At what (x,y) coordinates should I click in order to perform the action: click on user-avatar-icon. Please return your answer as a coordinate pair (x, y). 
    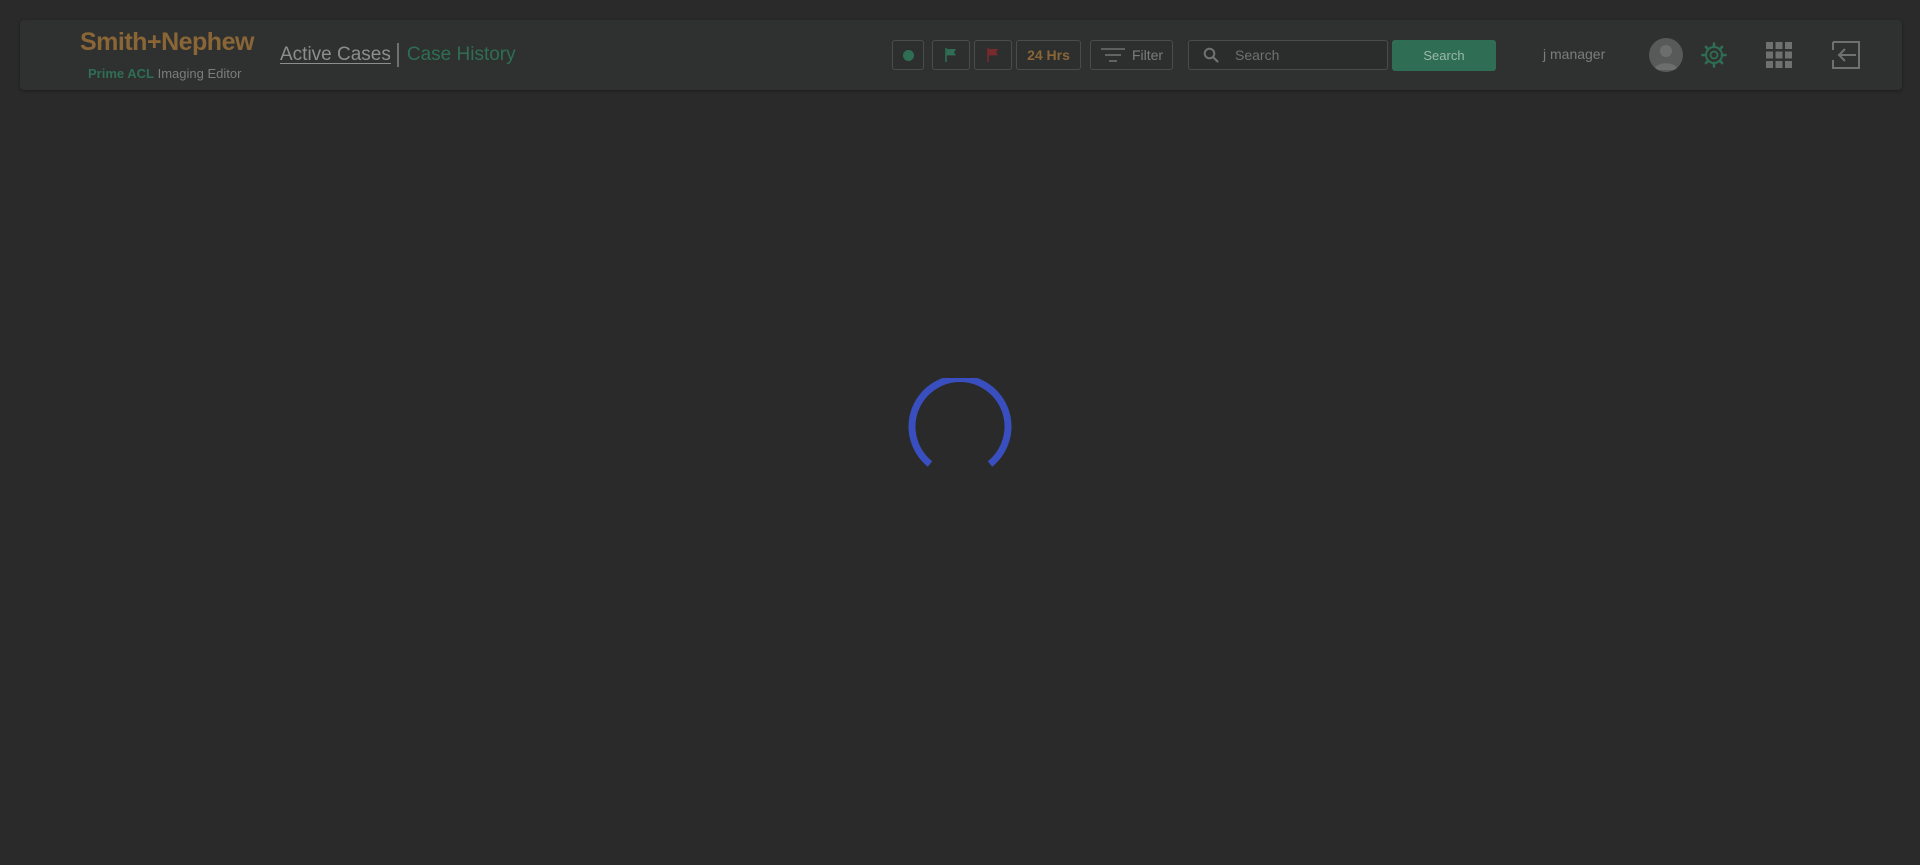
    Looking at the image, I should click on (1666, 55).